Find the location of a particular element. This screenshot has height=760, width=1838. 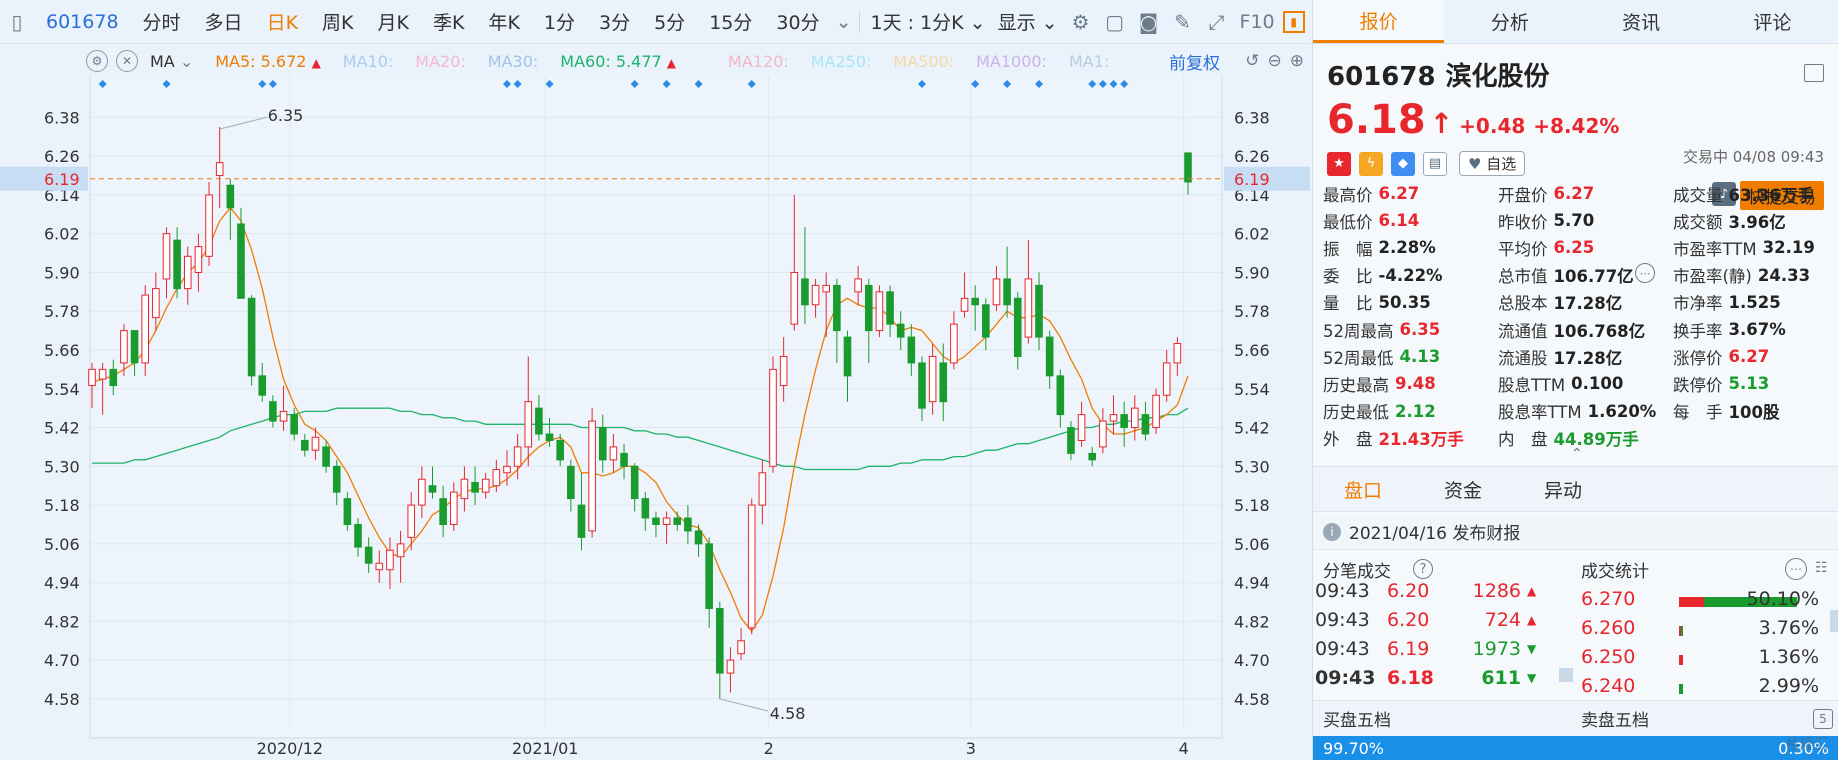

ma-close-icon: ✕ is located at coordinates (127, 61).